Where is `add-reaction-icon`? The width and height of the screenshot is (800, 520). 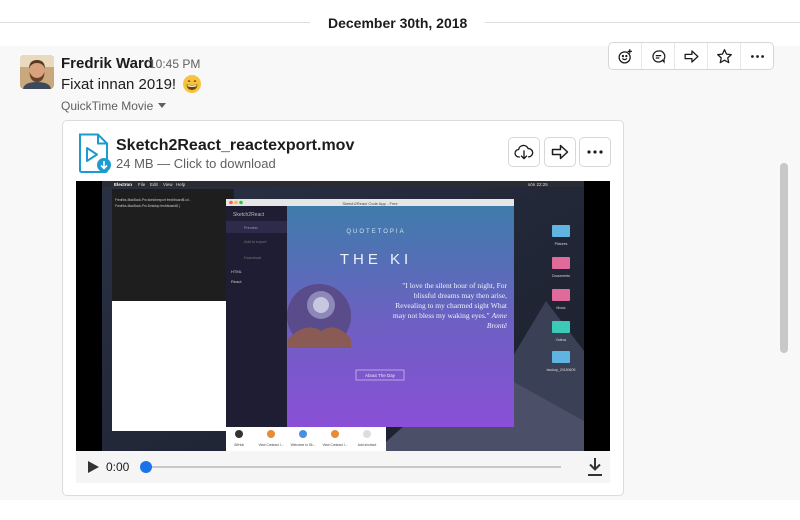 add-reaction-icon is located at coordinates (624, 56).